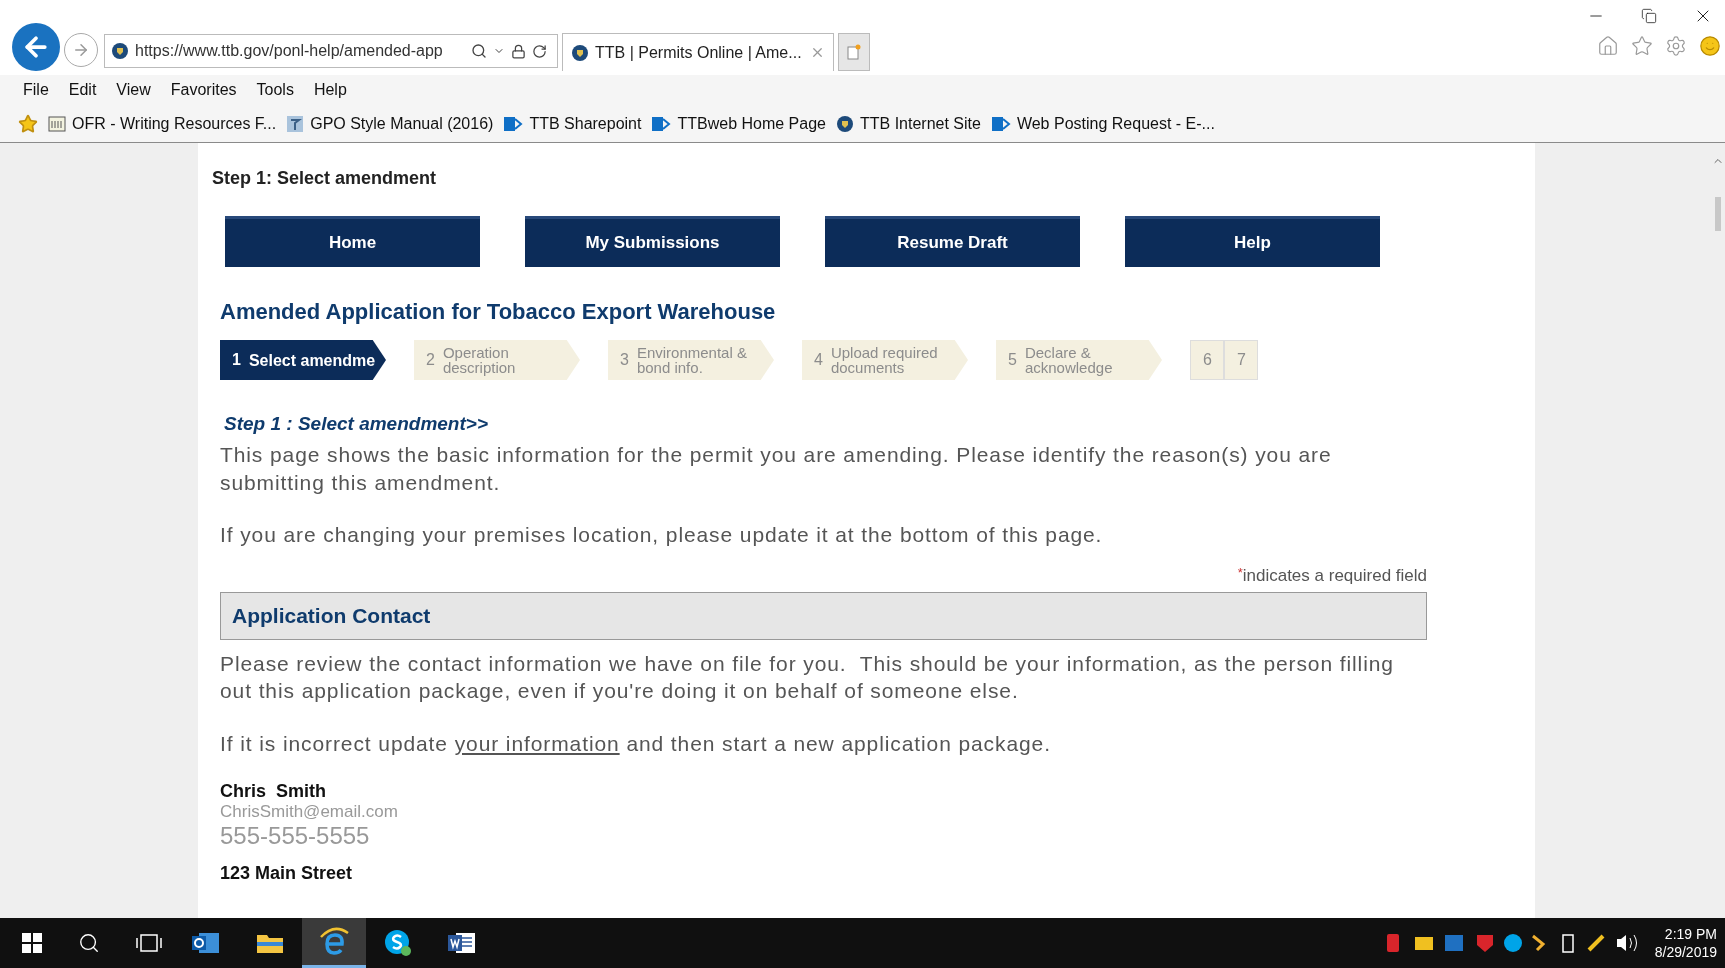 The height and width of the screenshot is (968, 1725). What do you see at coordinates (539, 51) in the screenshot?
I see `refresh-icon` at bounding box center [539, 51].